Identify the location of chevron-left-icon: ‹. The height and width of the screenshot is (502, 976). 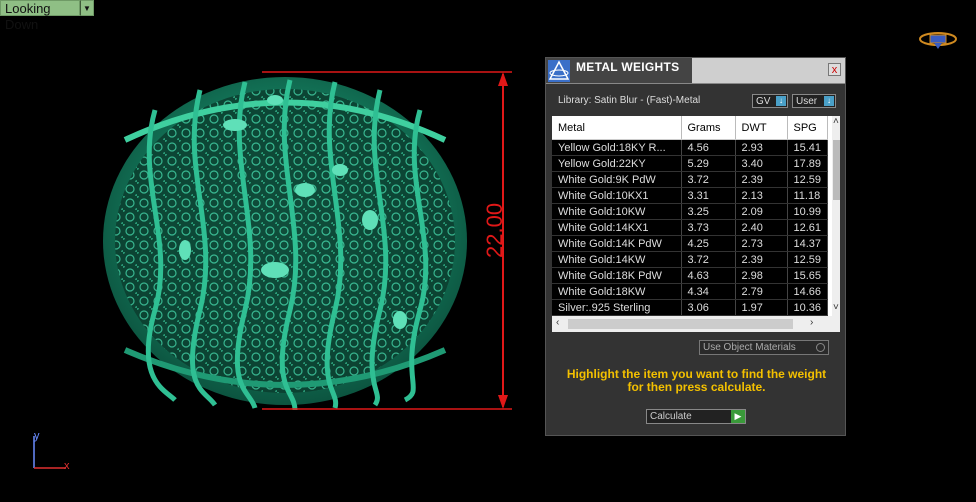
(557, 322).